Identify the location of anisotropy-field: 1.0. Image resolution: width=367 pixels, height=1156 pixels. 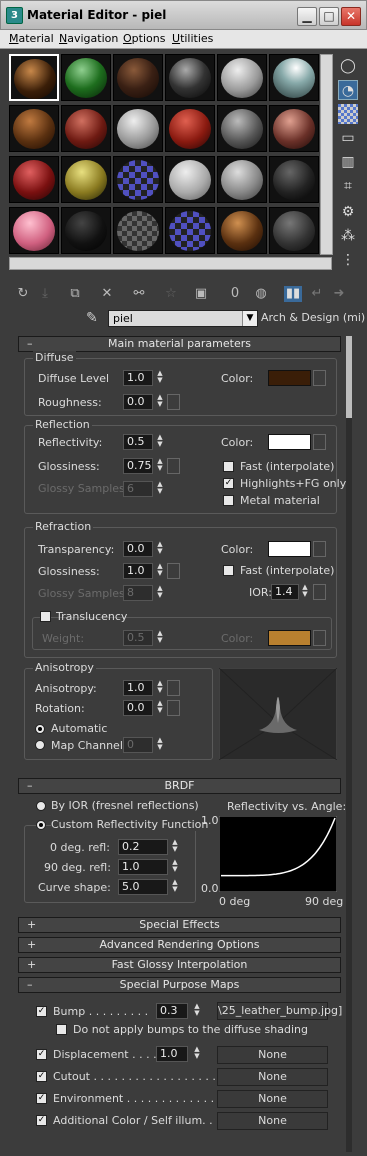
(138, 688).